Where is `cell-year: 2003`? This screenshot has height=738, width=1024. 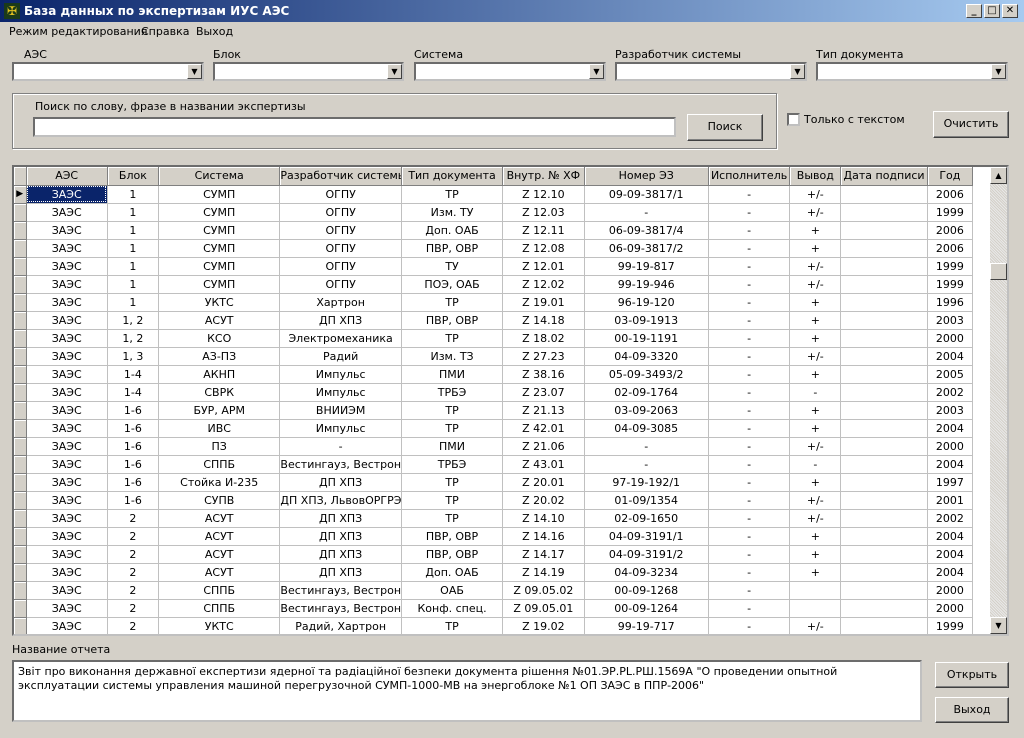 cell-year: 2003 is located at coordinates (950, 410).